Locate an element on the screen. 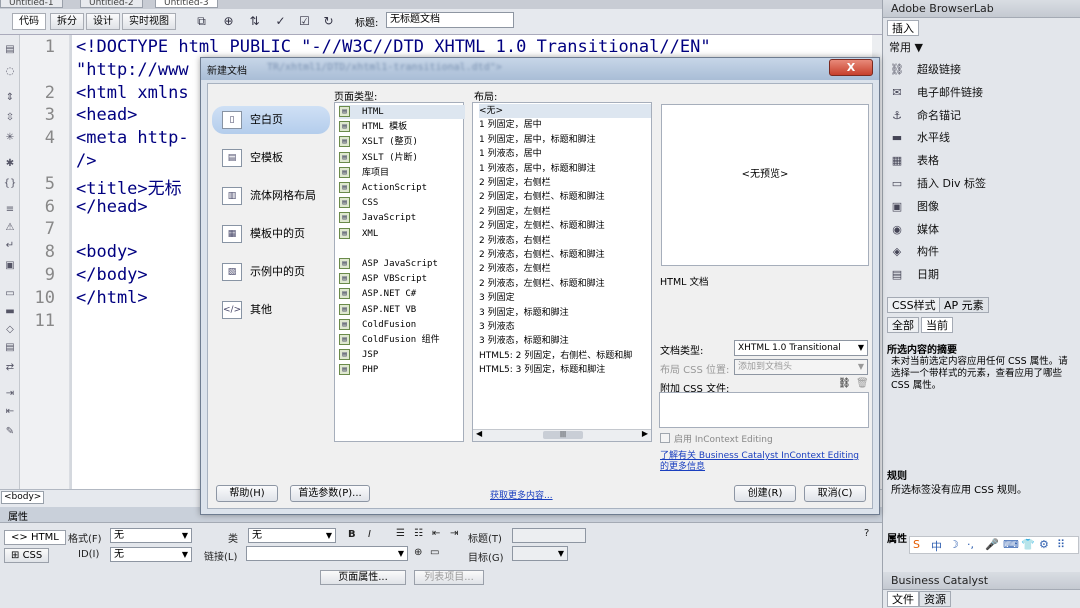  link-css-icon: ⛓ is located at coordinates (844, 383).